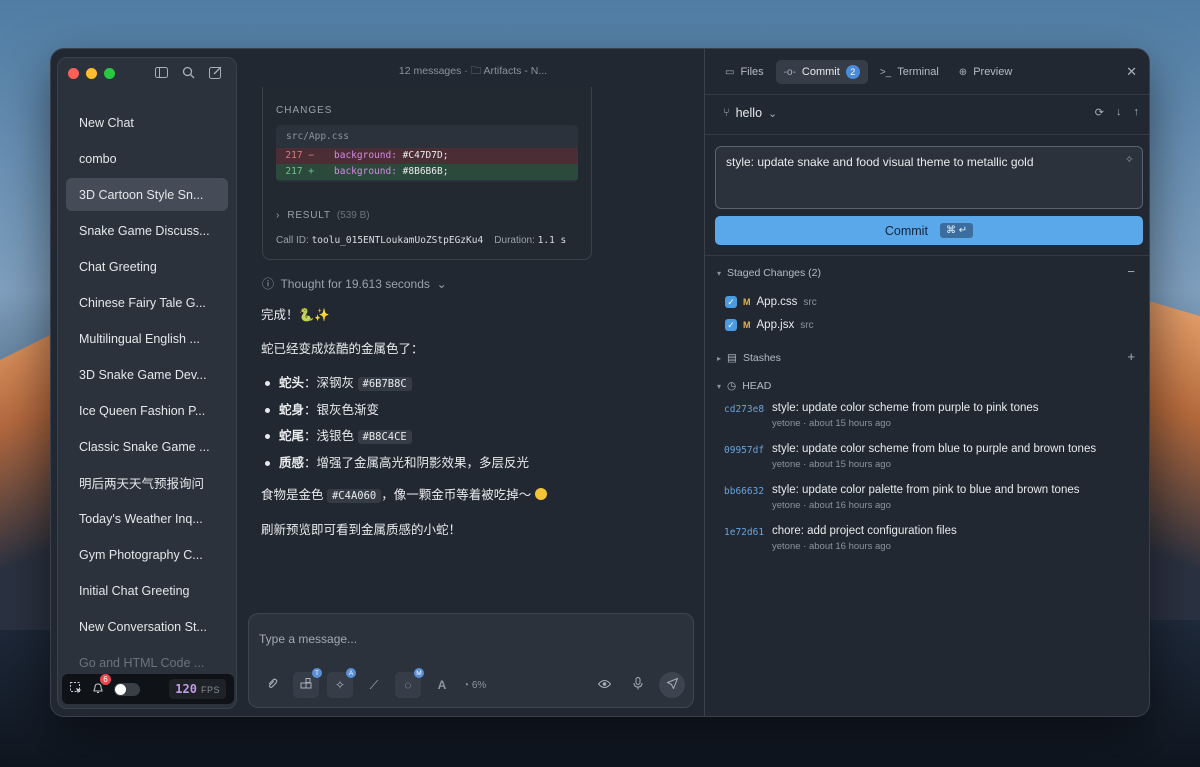 This screenshot has width=1200, height=767. Describe the element at coordinates (744, 386) in the screenshot. I see `head-header: ▾ ◷ HEAD` at that location.